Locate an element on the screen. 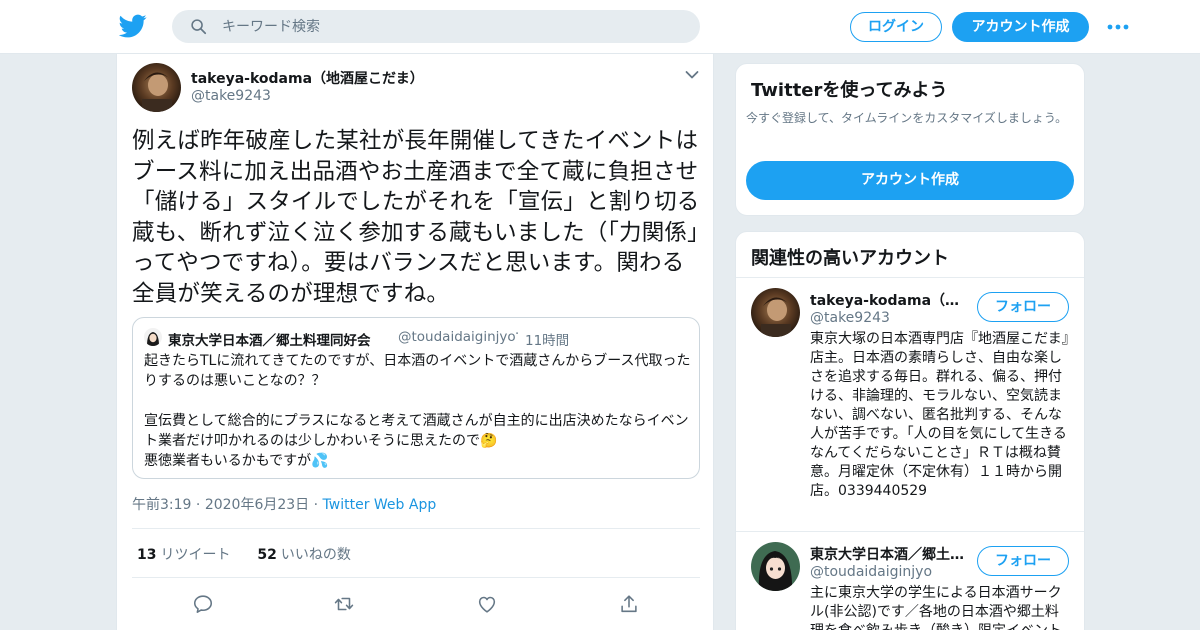 This screenshot has width=1200, height=630. likes-stat: 52 いいねの数 is located at coordinates (303, 555).